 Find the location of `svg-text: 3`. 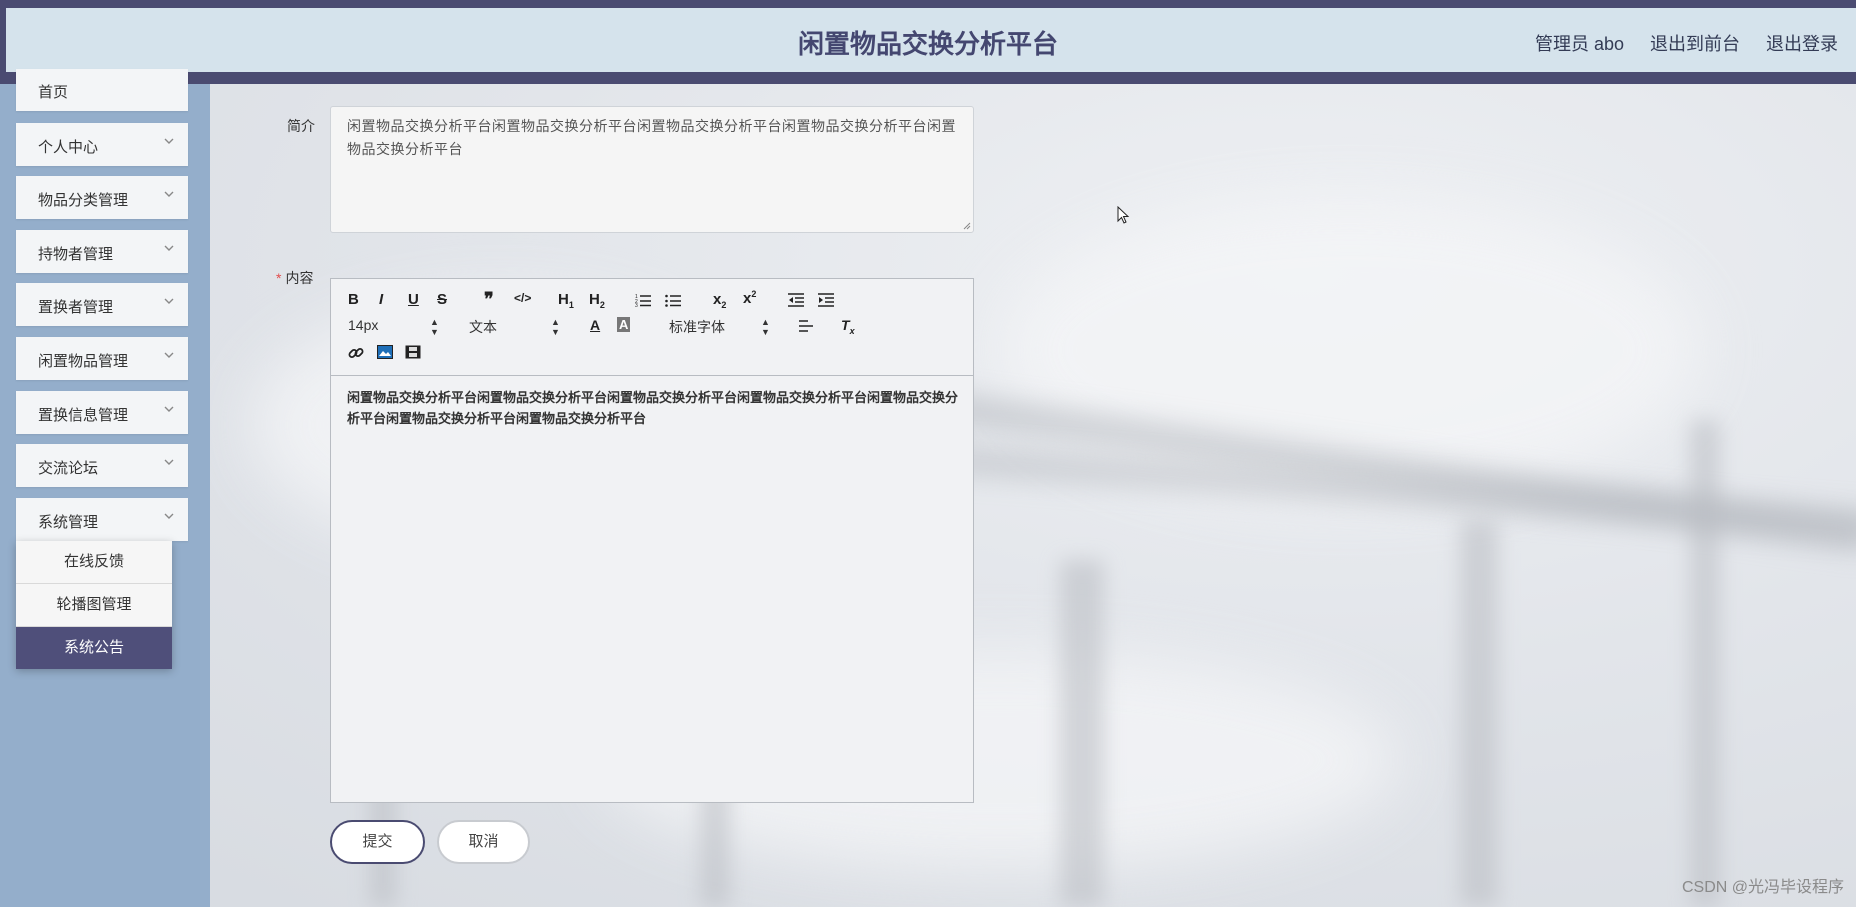

svg-text: 3 is located at coordinates (636, 305).